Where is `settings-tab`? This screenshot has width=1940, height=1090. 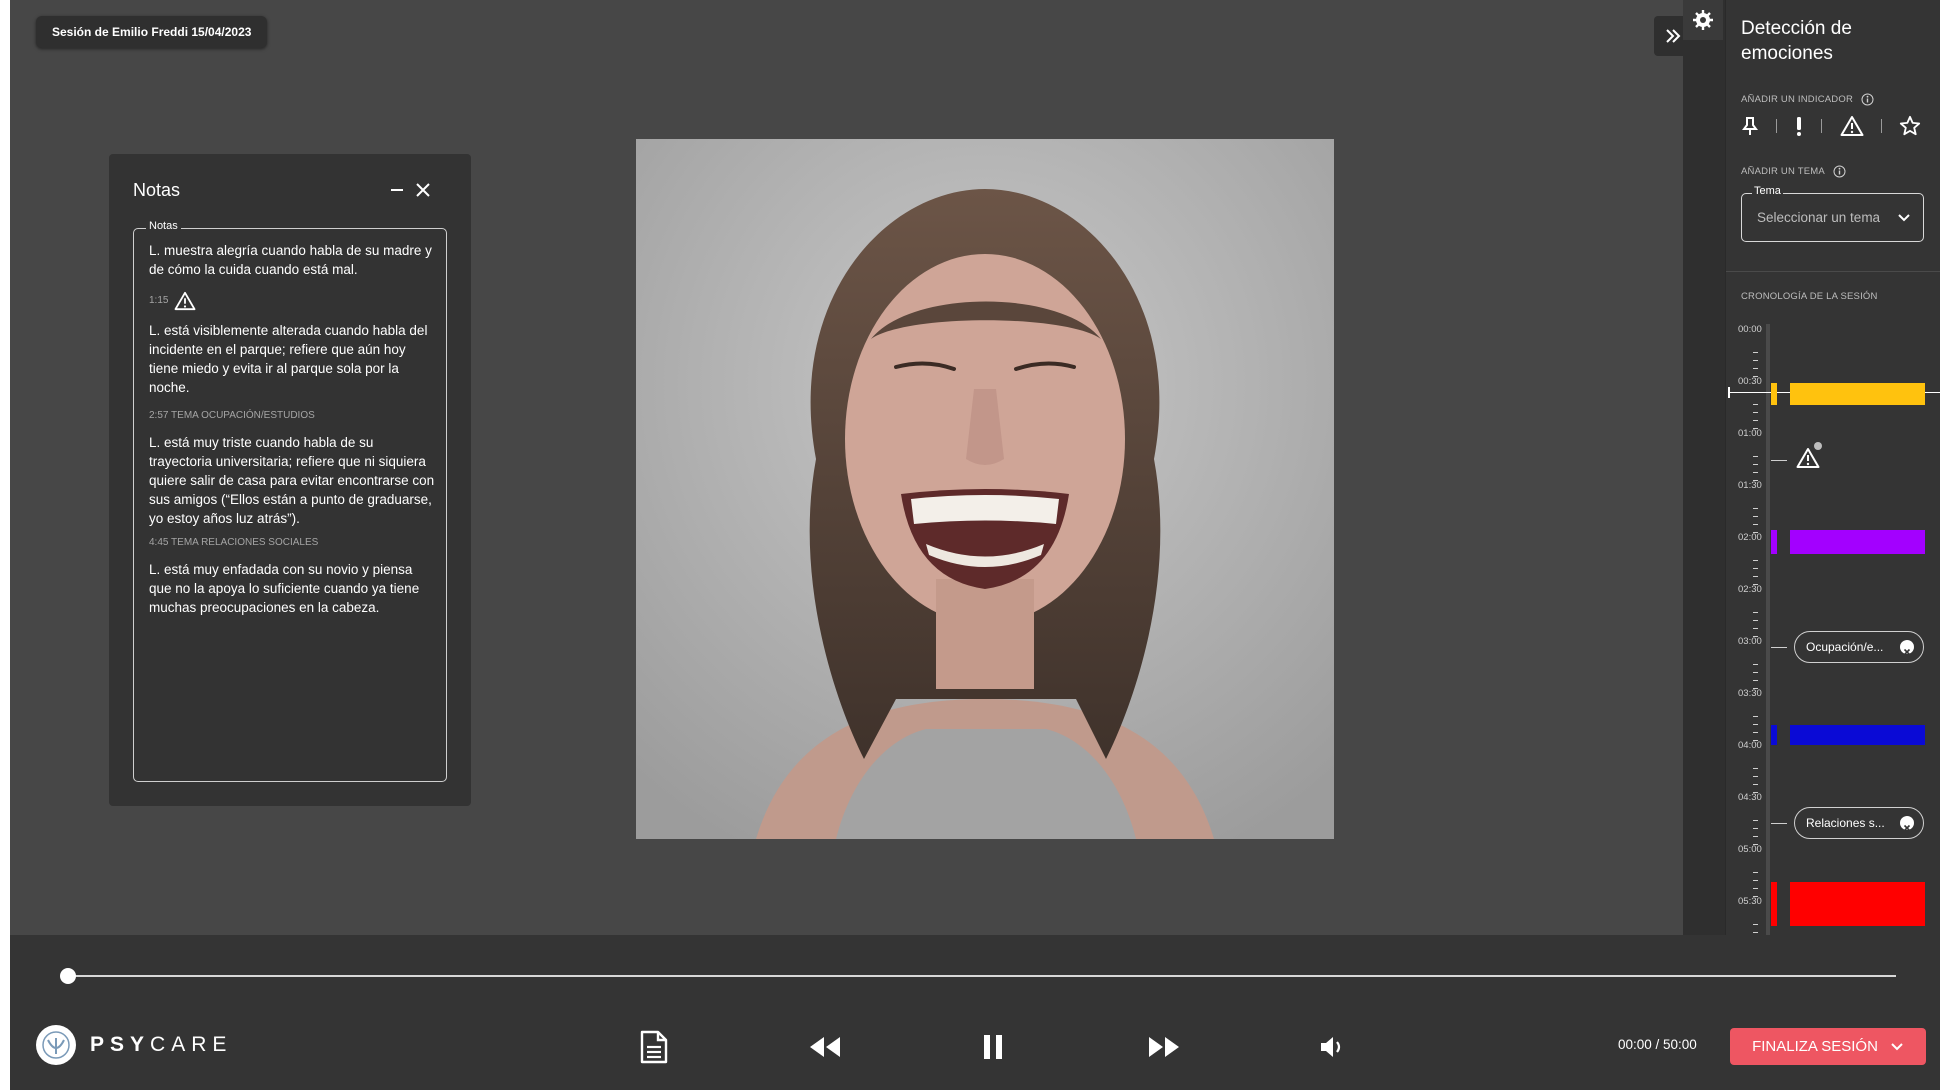 settings-tab is located at coordinates (1703, 20).